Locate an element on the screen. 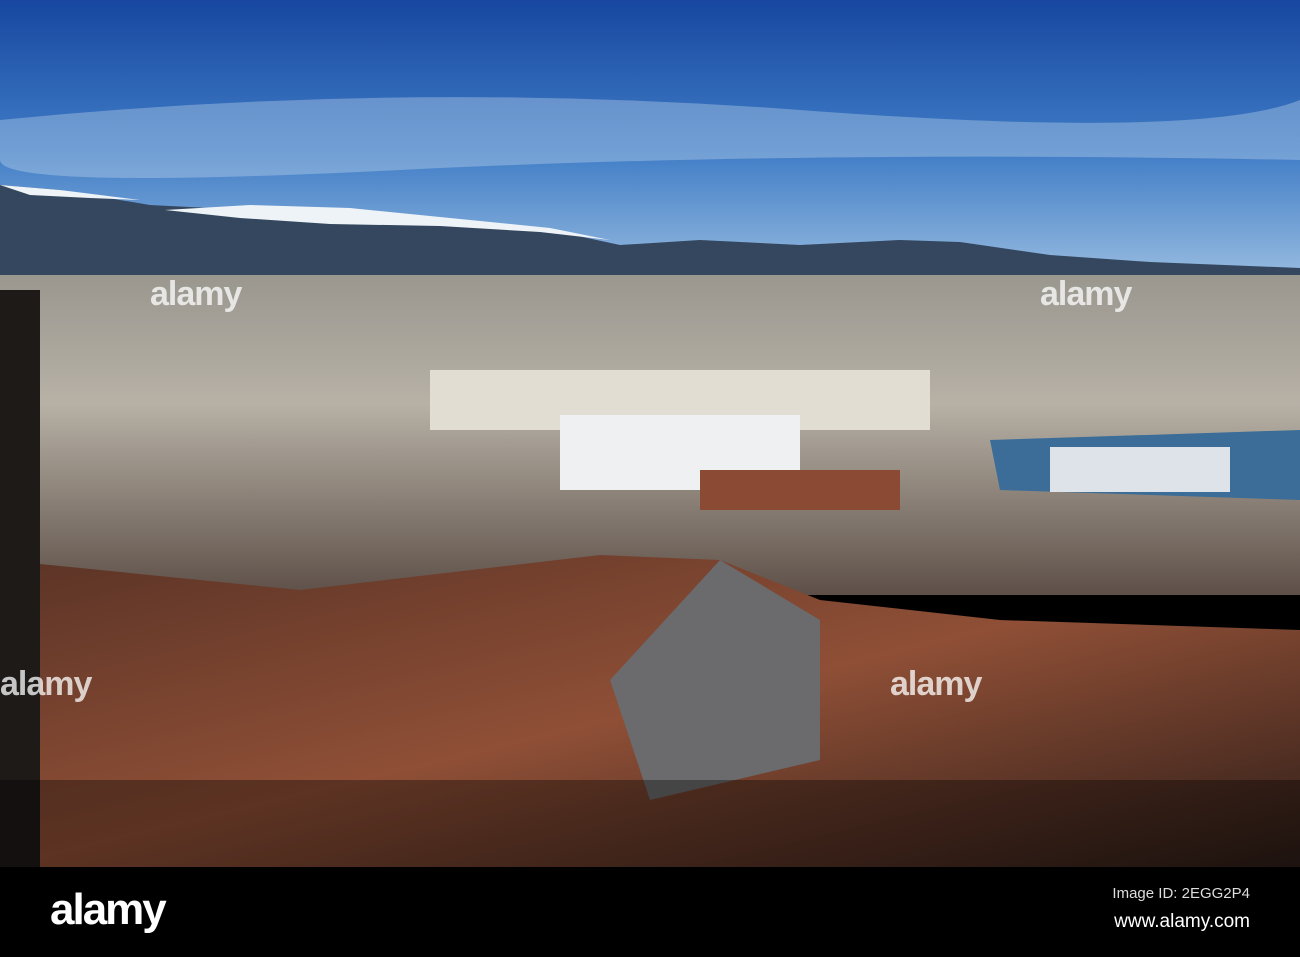  red-roof-row is located at coordinates (800, 490).